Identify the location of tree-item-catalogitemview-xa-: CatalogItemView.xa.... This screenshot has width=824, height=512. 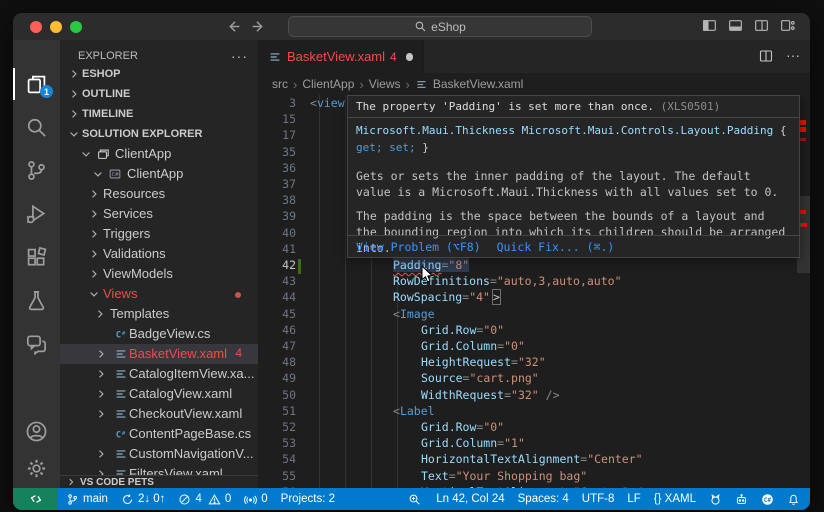
(159, 374).